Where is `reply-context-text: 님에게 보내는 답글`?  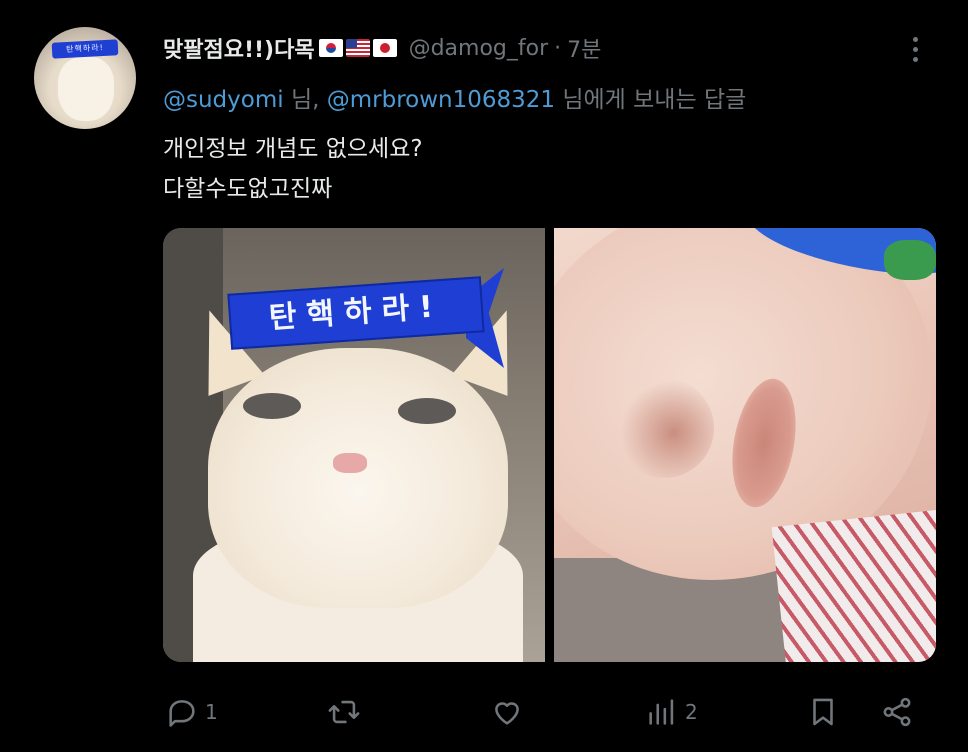 reply-context-text: 님에게 보내는 답글 is located at coordinates (651, 100).